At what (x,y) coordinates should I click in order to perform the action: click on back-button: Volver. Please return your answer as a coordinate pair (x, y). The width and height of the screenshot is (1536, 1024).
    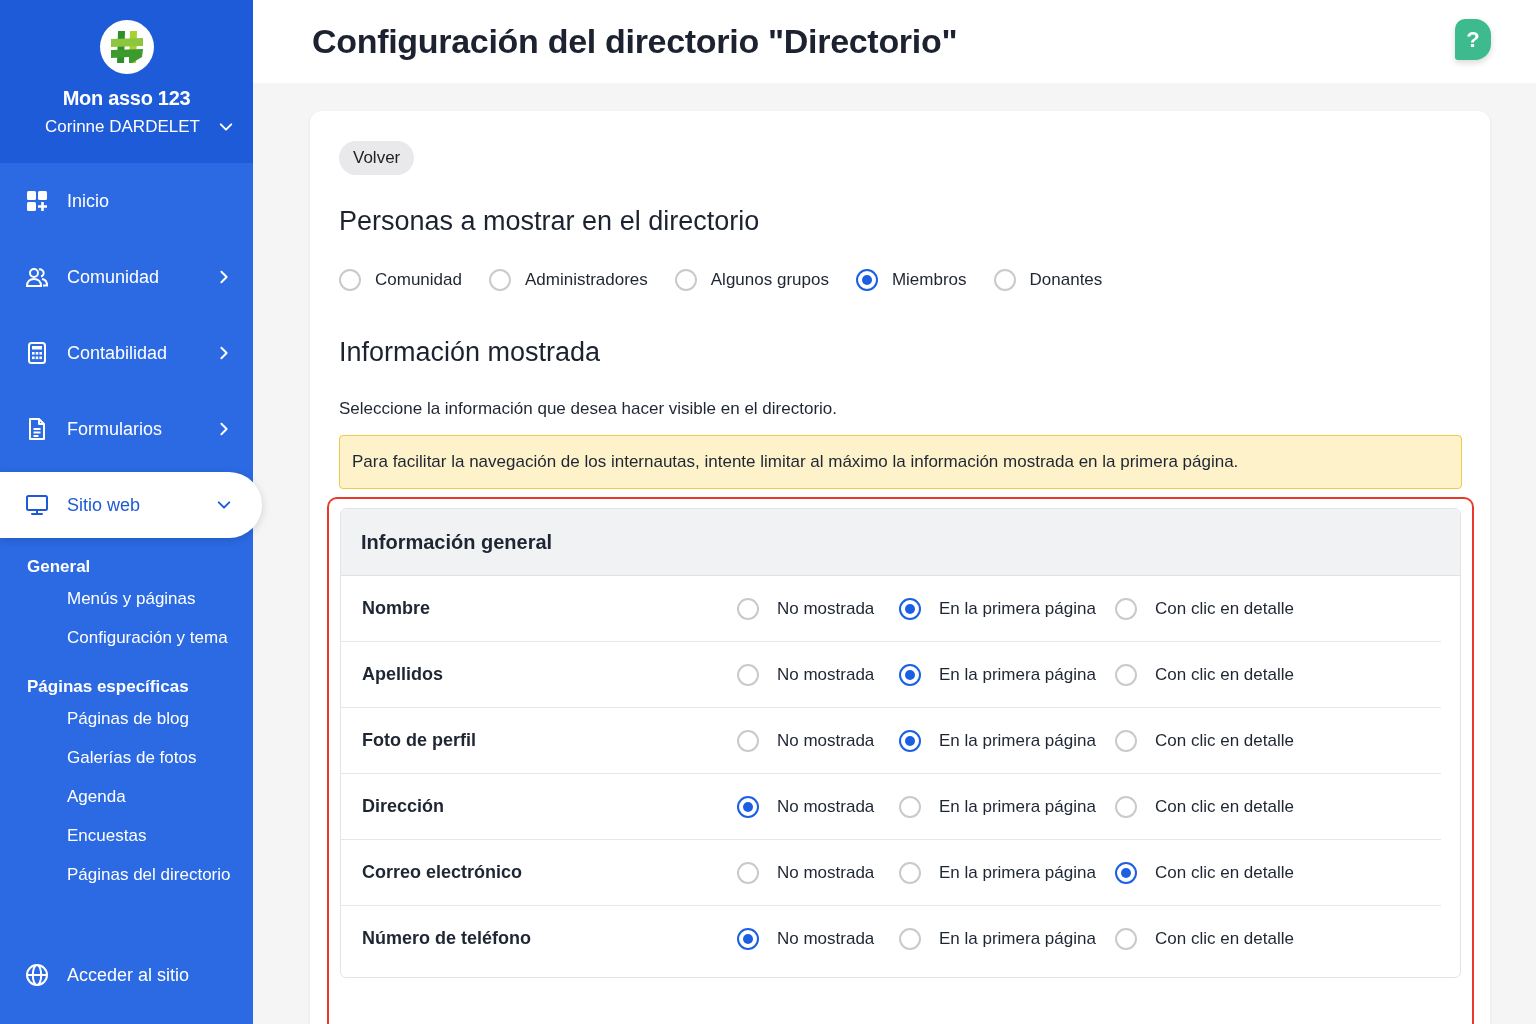
    Looking at the image, I should click on (377, 158).